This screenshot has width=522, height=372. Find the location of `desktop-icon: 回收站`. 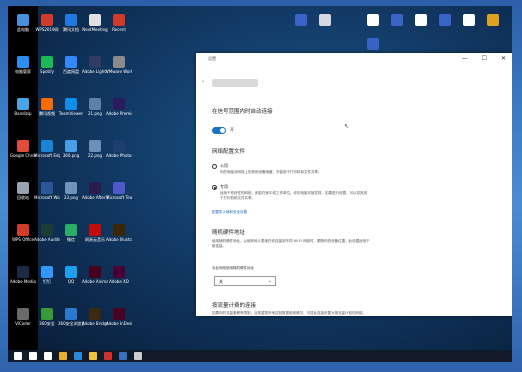

desktop-icon: 回收站 is located at coordinates (23, 197).